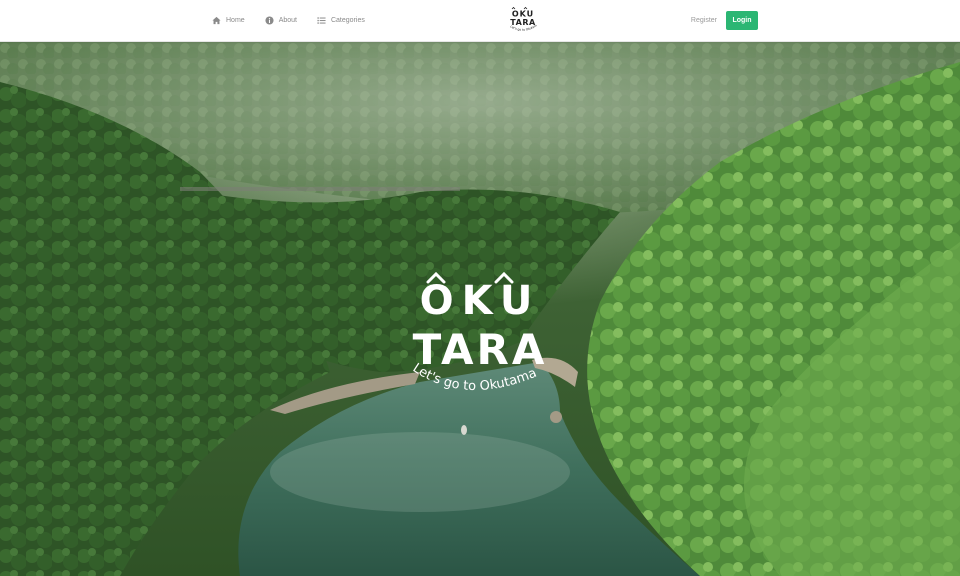  What do you see at coordinates (724, 20) in the screenshot?
I see `nav-right: Register Login` at bounding box center [724, 20].